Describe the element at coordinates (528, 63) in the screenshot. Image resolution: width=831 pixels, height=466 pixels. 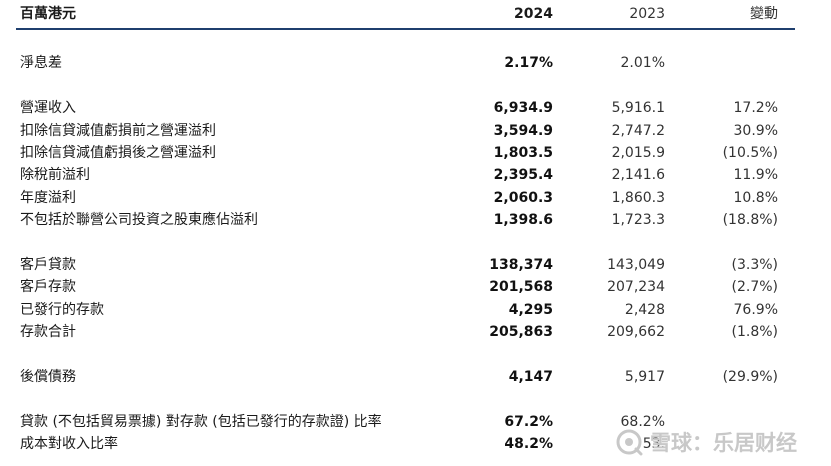
I see `value-2024: 2.17%` at that location.